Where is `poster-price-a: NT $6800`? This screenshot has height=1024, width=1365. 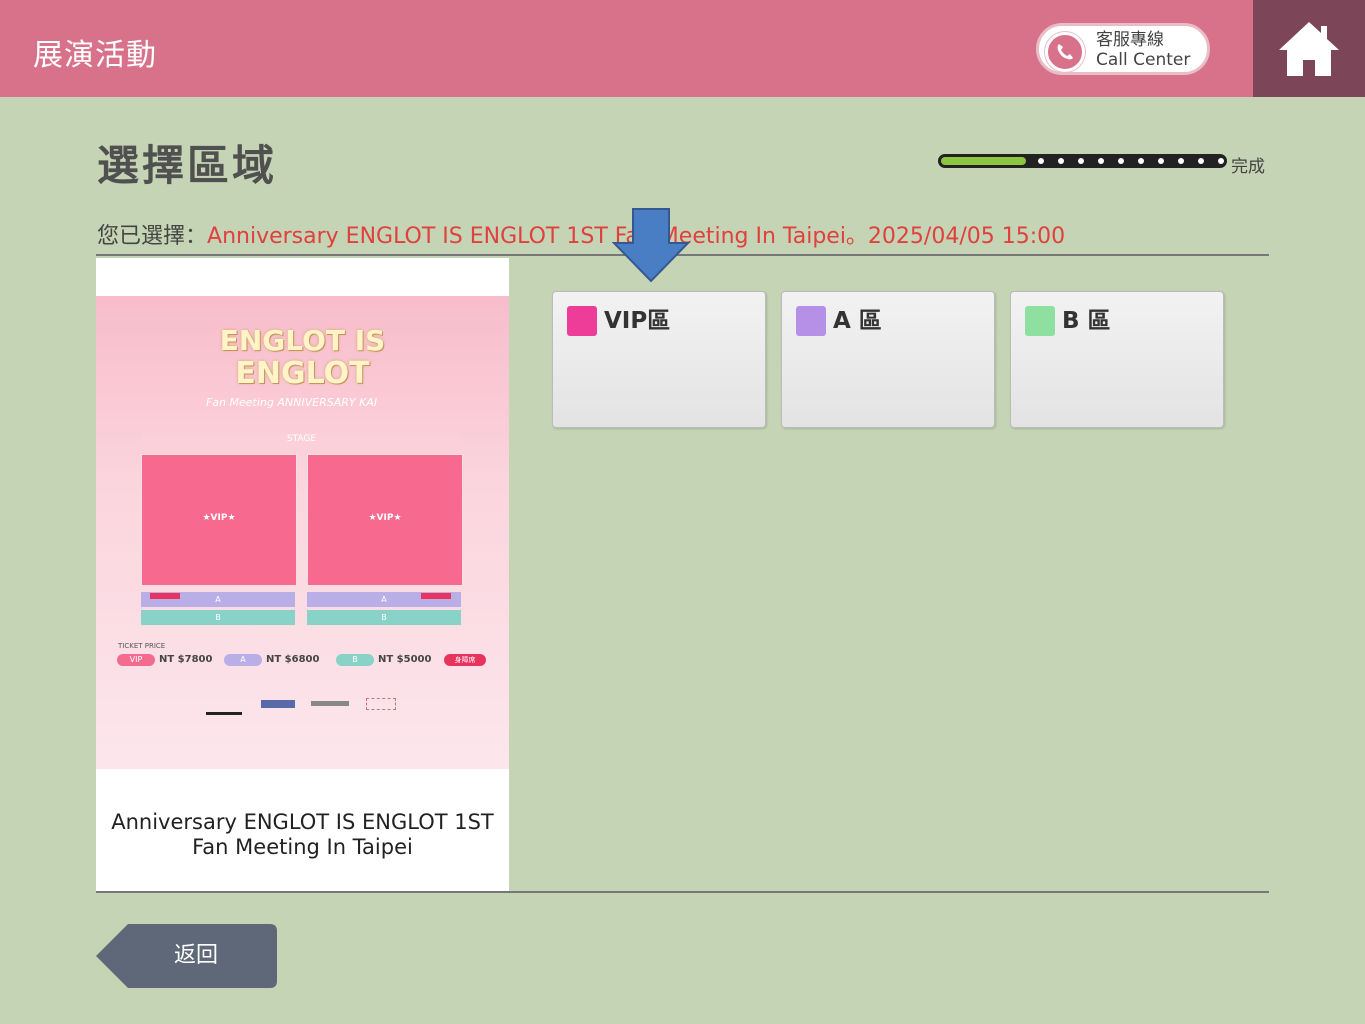
poster-price-a: NT $6800 is located at coordinates (293, 659).